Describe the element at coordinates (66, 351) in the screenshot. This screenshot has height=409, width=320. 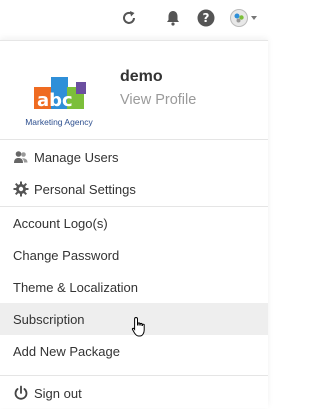
I see `menu-item-label: Add New Package` at that location.